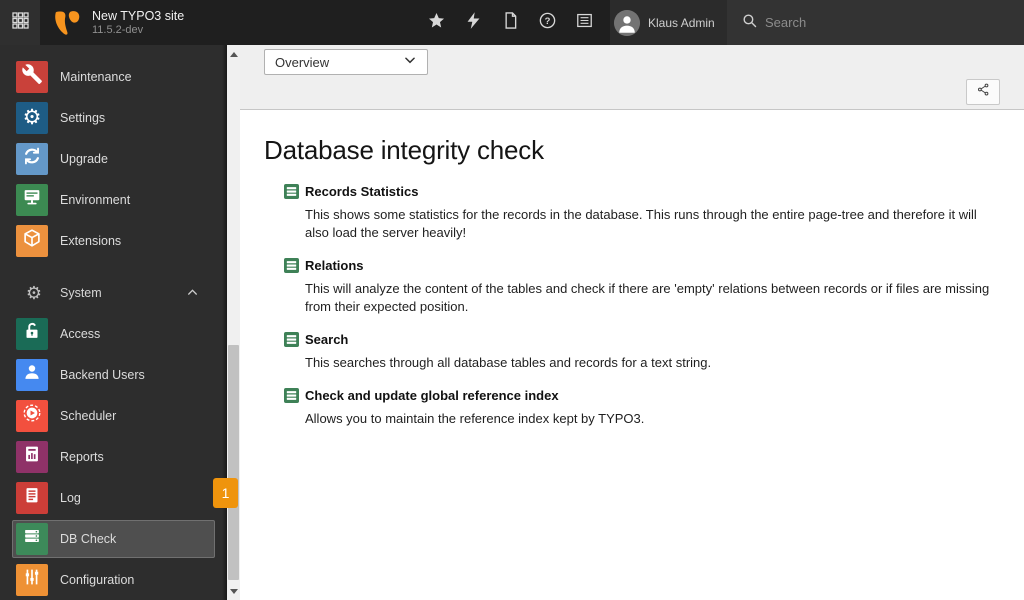 The height and width of the screenshot is (600, 1024). I want to click on user-menu: Klaus Admin, so click(668, 22).